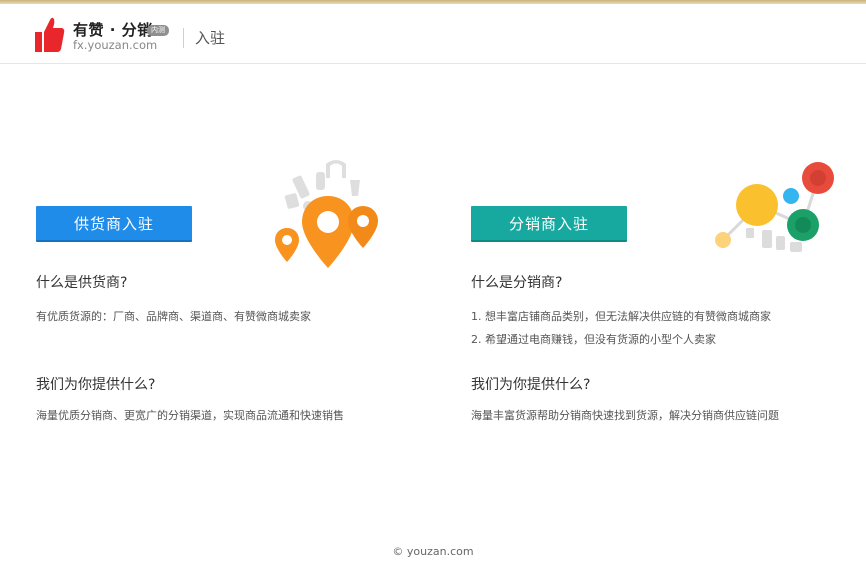 Image resolution: width=866 pixels, height=570 pixels. Describe the element at coordinates (96, 385) in the screenshot. I see `supplier-offer-heading: 我们为你提供什么?` at that location.